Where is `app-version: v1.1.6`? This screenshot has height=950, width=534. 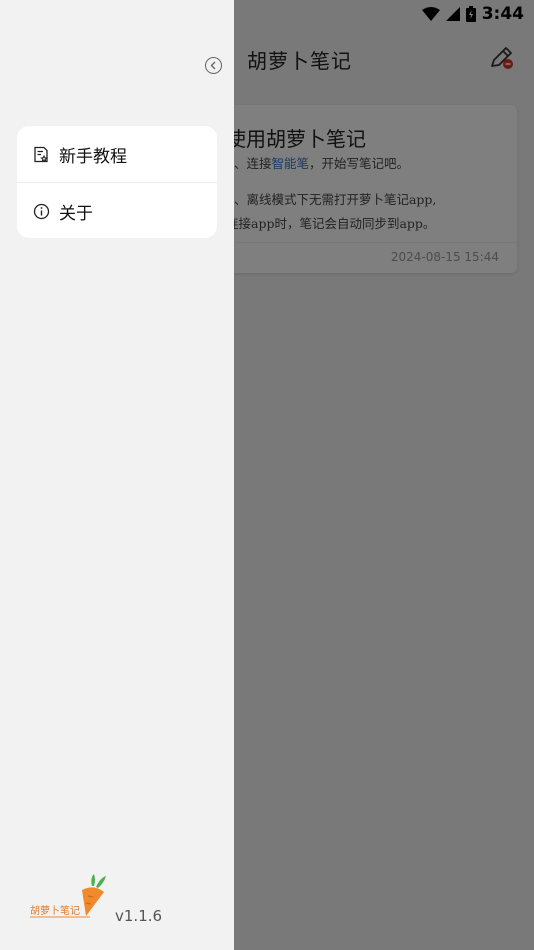 app-version: v1.1.6 is located at coordinates (139, 916).